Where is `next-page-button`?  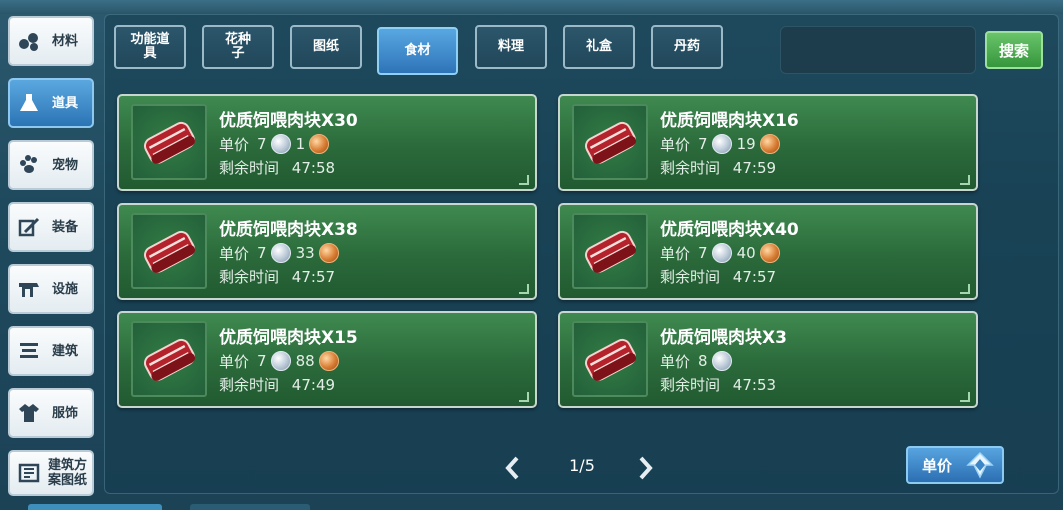 next-page-button is located at coordinates (646, 468).